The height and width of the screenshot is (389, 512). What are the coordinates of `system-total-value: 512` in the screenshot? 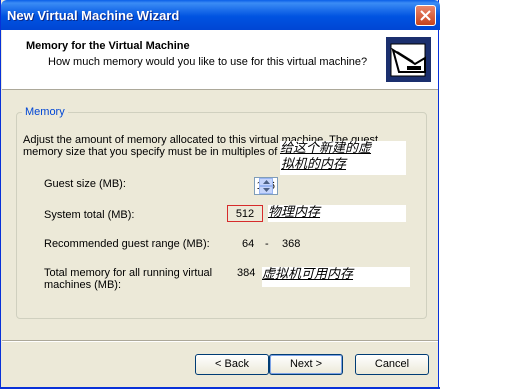 It's located at (245, 213).